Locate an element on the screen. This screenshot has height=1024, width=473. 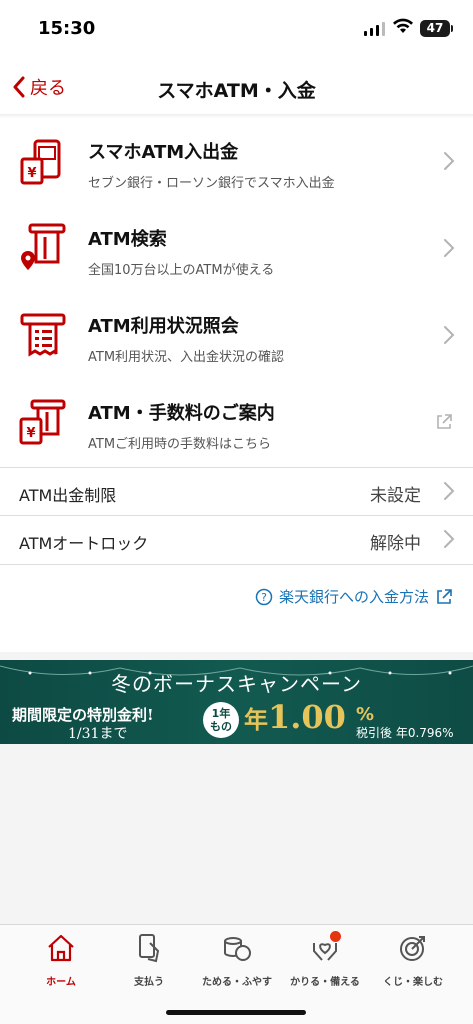
banner-net-rate: 税引後 年0.796% is located at coordinates (405, 733).